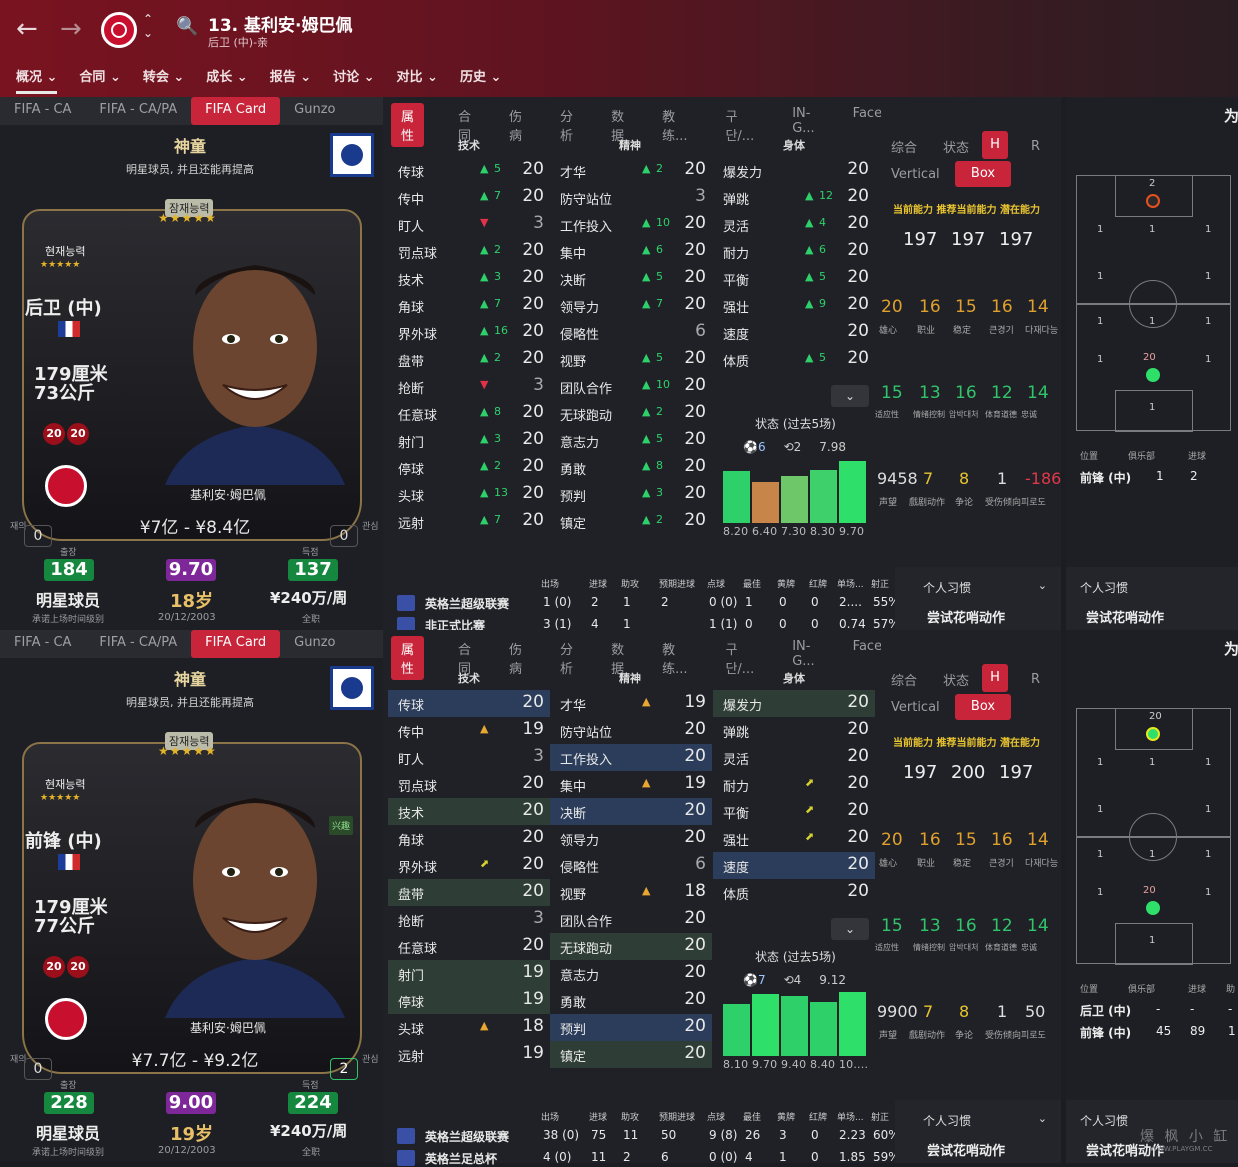 The width and height of the screenshot is (1238, 1167). I want to click on stat-cell: 2, so click(665, 602).